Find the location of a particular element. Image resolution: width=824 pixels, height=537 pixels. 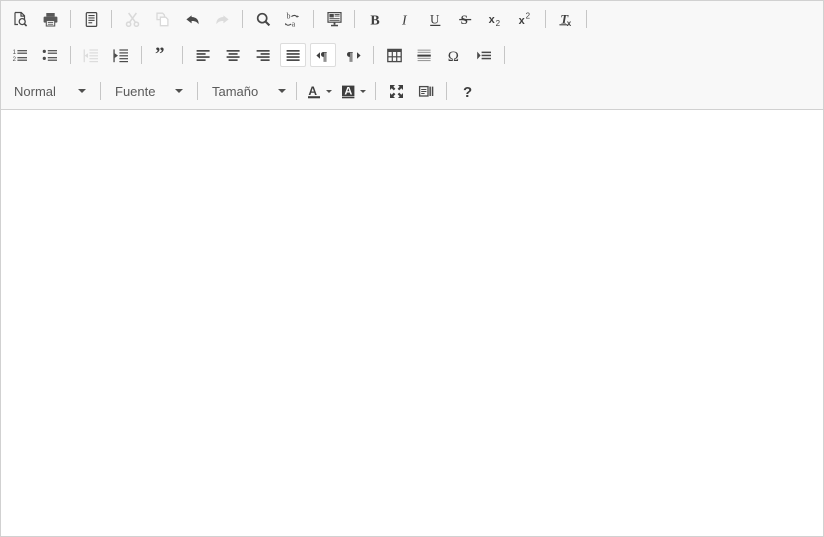

toolbar-group-fontsize: Tamaño is located at coordinates (247, 91).